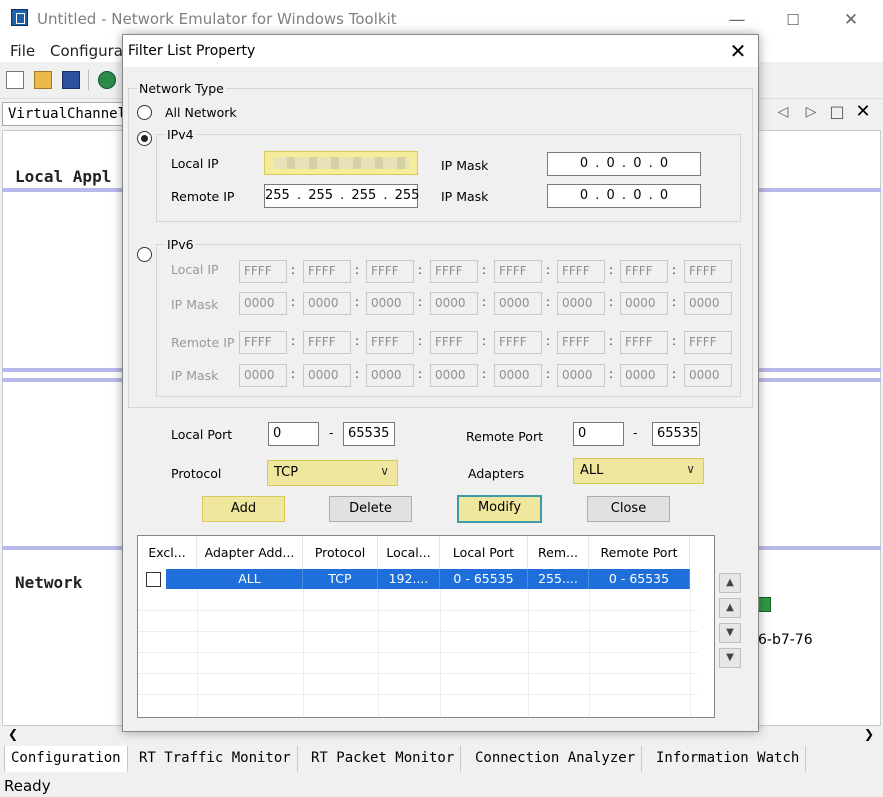  I want to click on v6-remote-mask-label: IP Mask, so click(195, 375).